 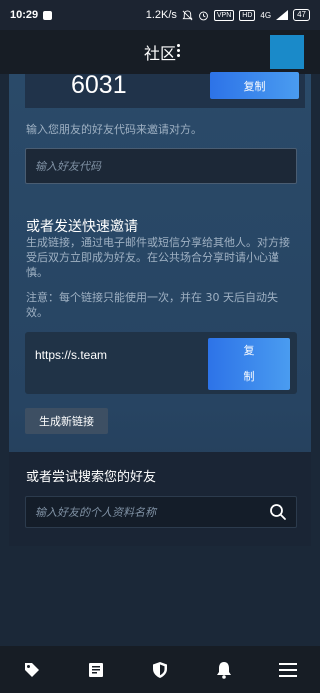 I want to click on avatar, so click(x=287, y=52).